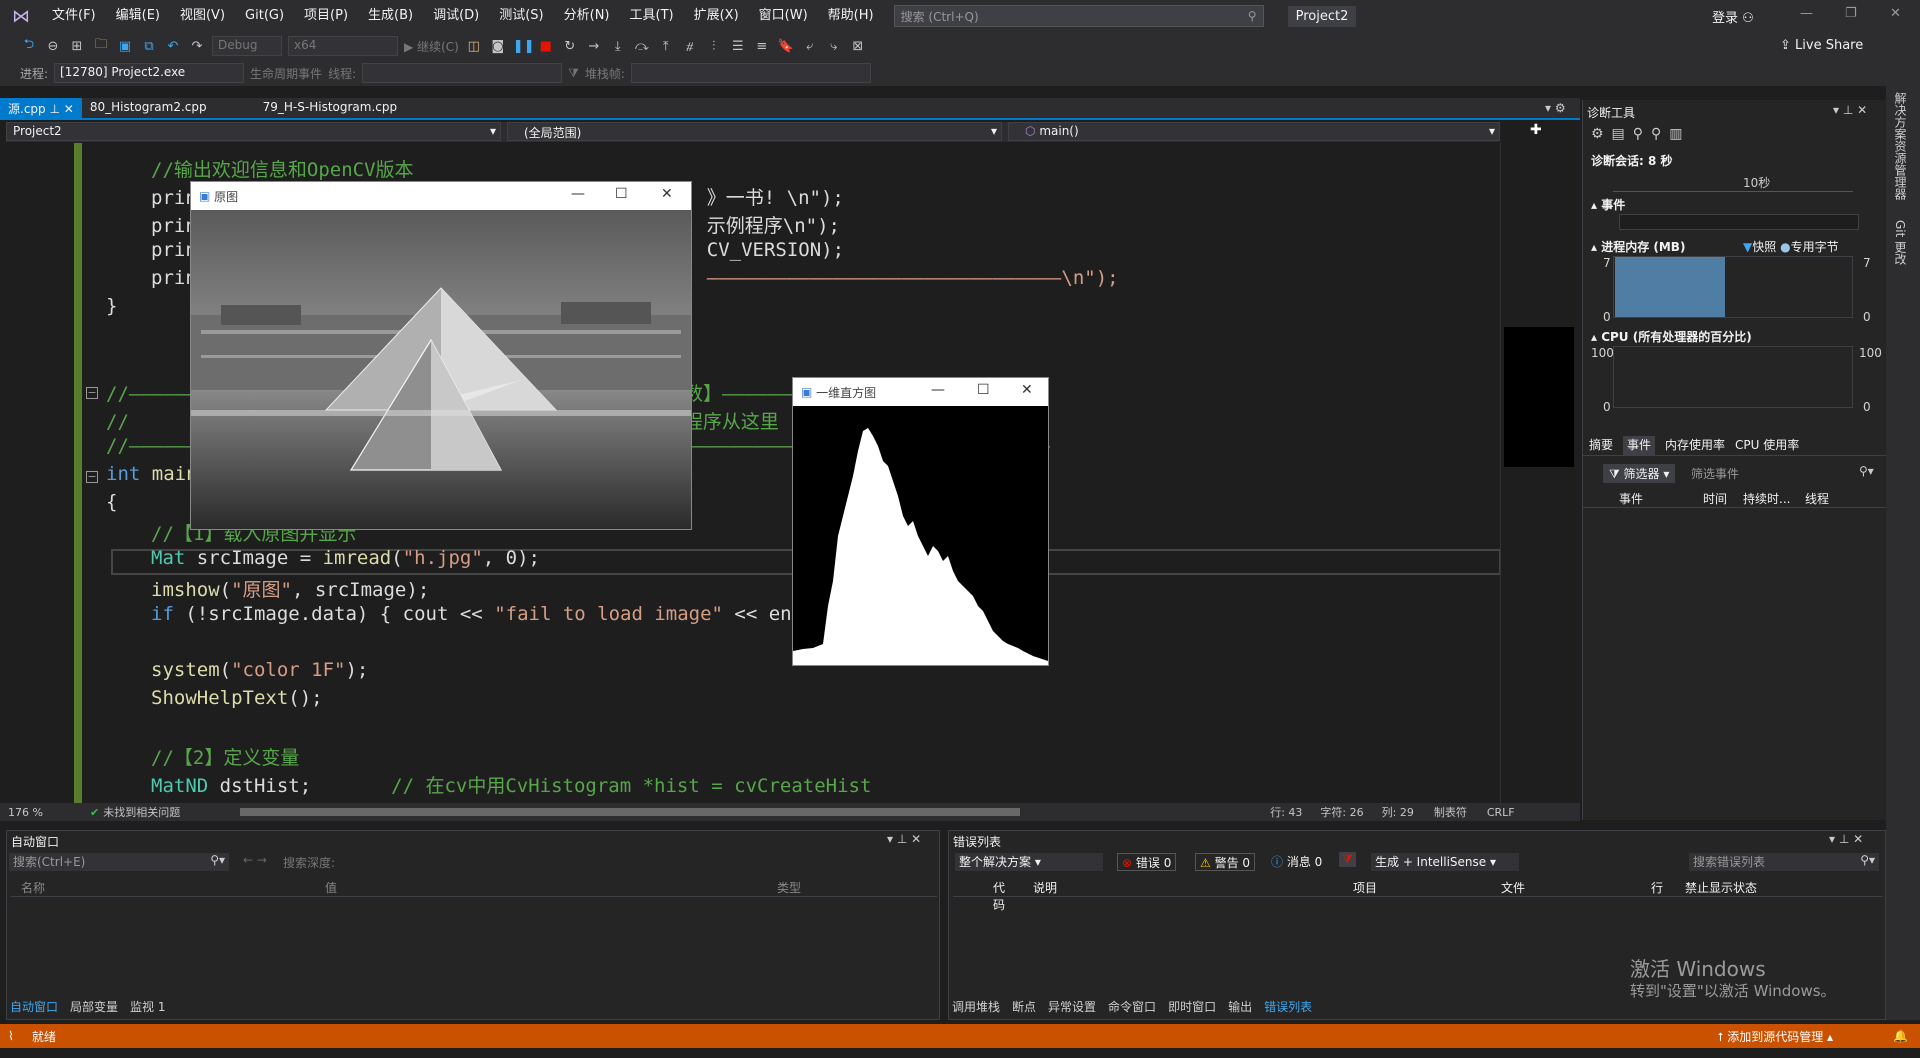 This screenshot has width=1920, height=1058. Describe the element at coordinates (255, 860) in the screenshot. I see `nav-arrows-icon: ← →` at that location.